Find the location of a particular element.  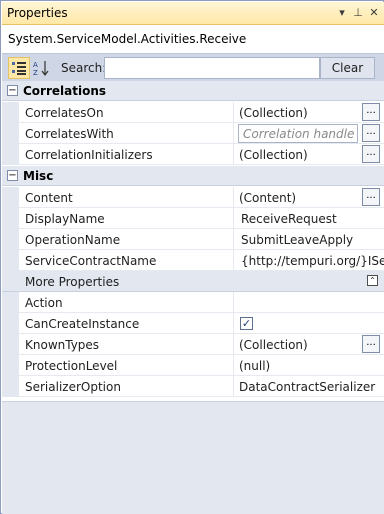

property-name: SerializerOption is located at coordinates (126, 386).